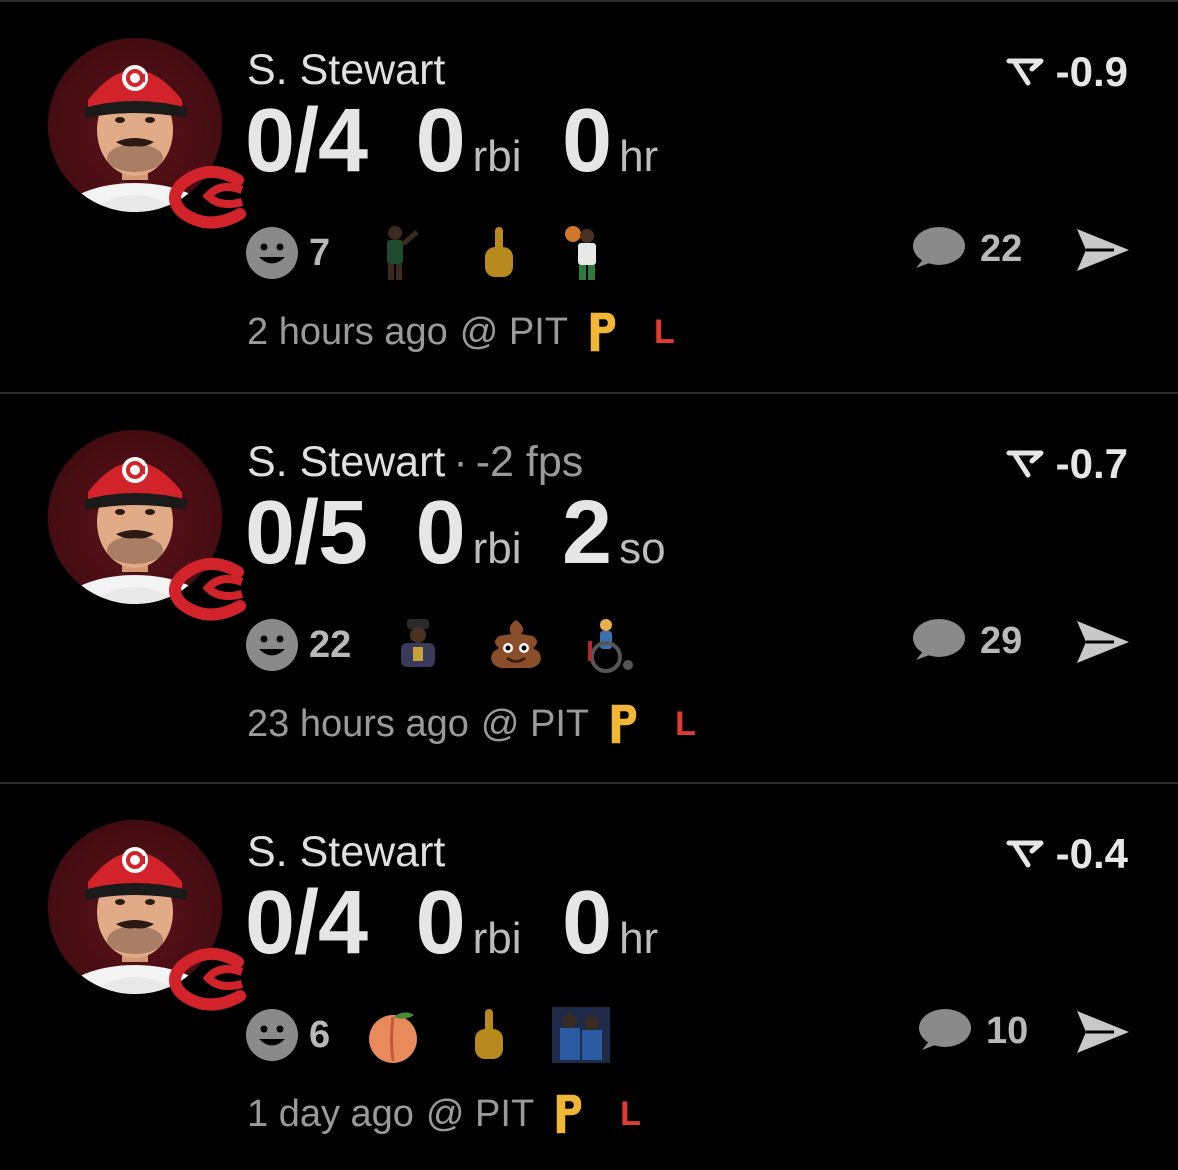 Image resolution: width=1178 pixels, height=1170 pixels. I want to click on player-name-line: S. Stewart · -2 fps, so click(415, 462).